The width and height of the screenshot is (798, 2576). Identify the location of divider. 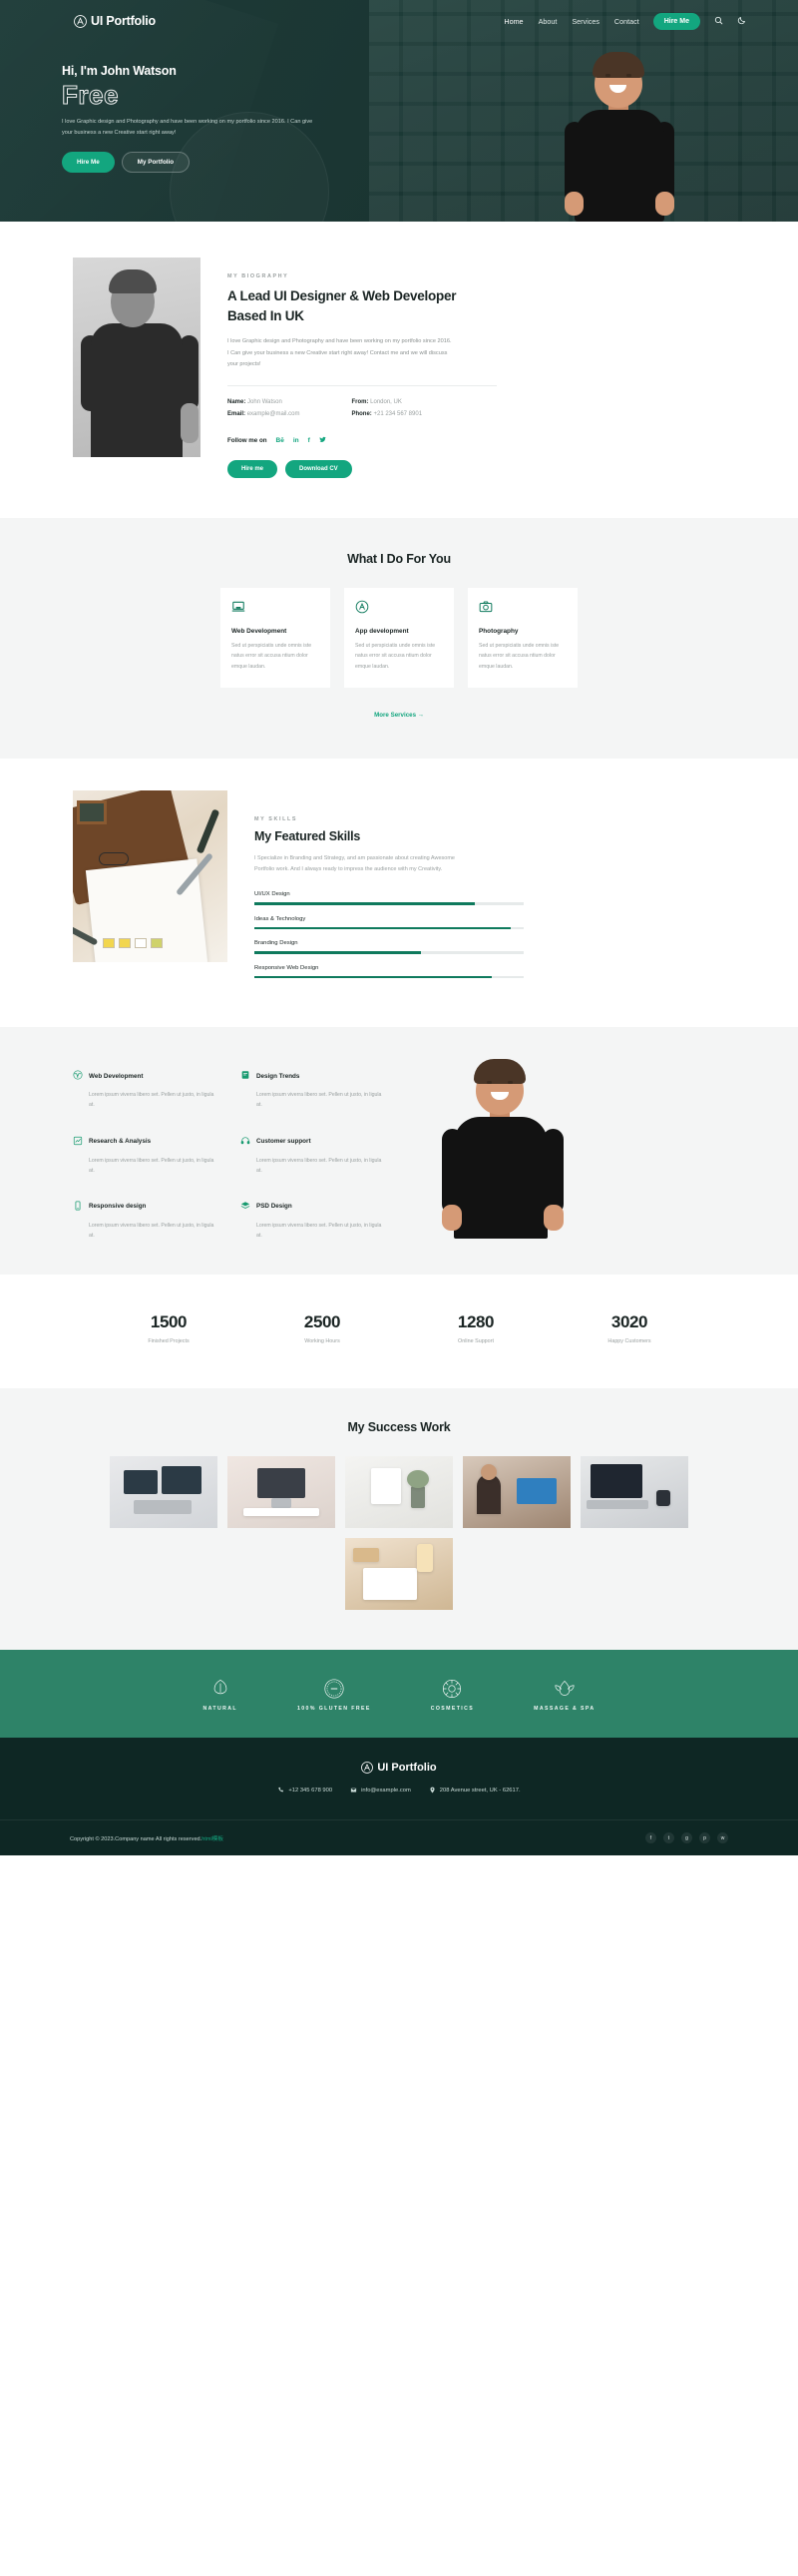
(362, 386).